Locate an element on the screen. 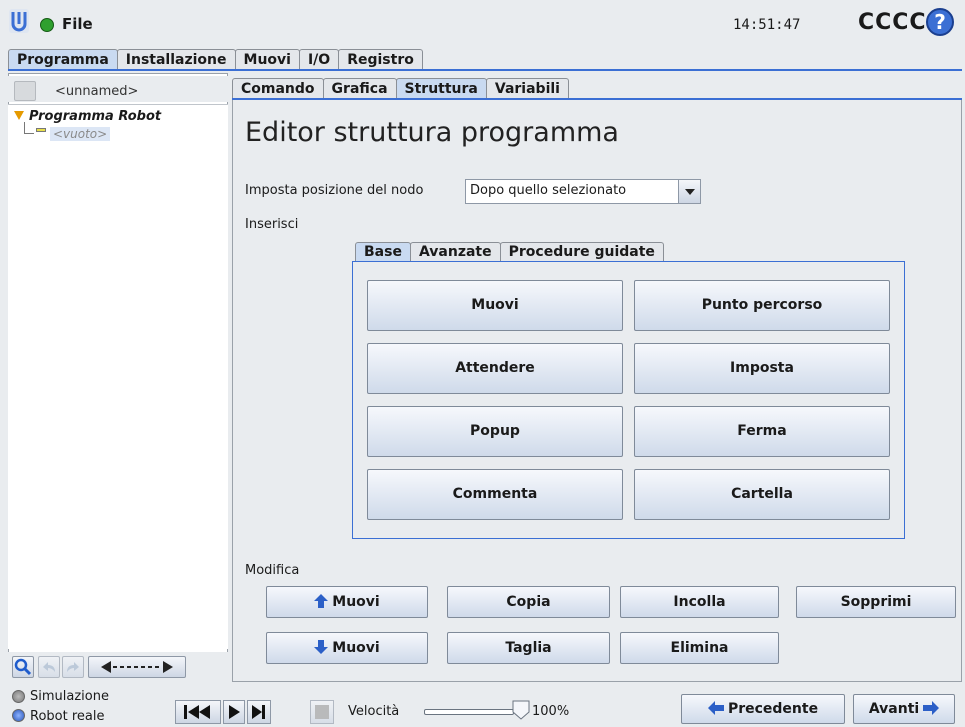  previous-button: Precedente is located at coordinates (763, 709).